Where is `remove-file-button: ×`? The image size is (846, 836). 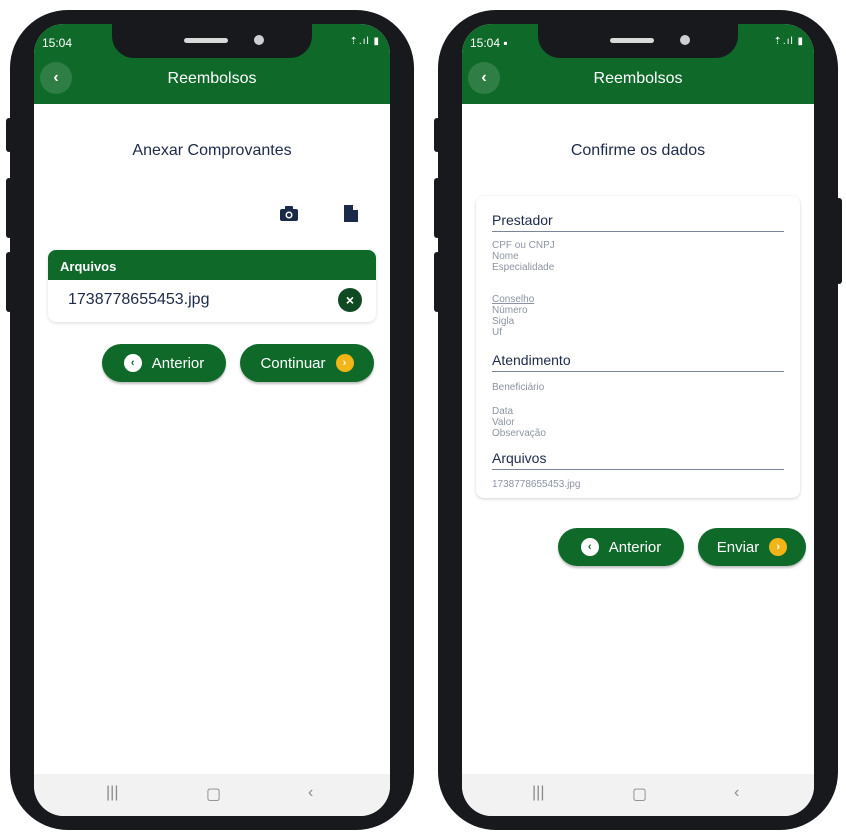 remove-file-button: × is located at coordinates (350, 300).